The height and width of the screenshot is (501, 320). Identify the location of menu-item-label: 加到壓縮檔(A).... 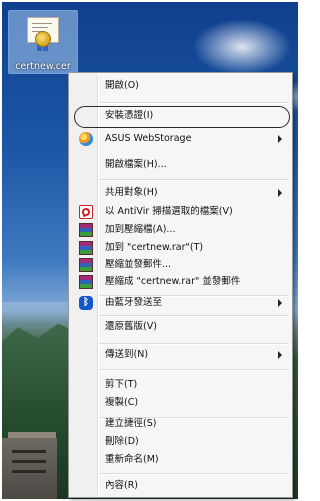
(140, 229).